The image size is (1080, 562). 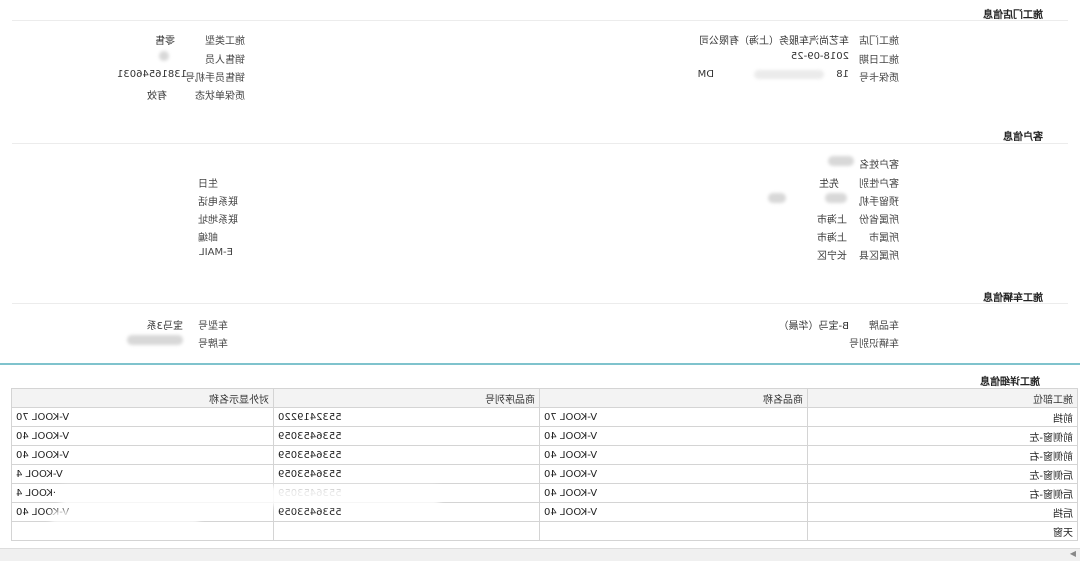 What do you see at coordinates (841, 161) in the screenshot?
I see `customer-name-redaction` at bounding box center [841, 161].